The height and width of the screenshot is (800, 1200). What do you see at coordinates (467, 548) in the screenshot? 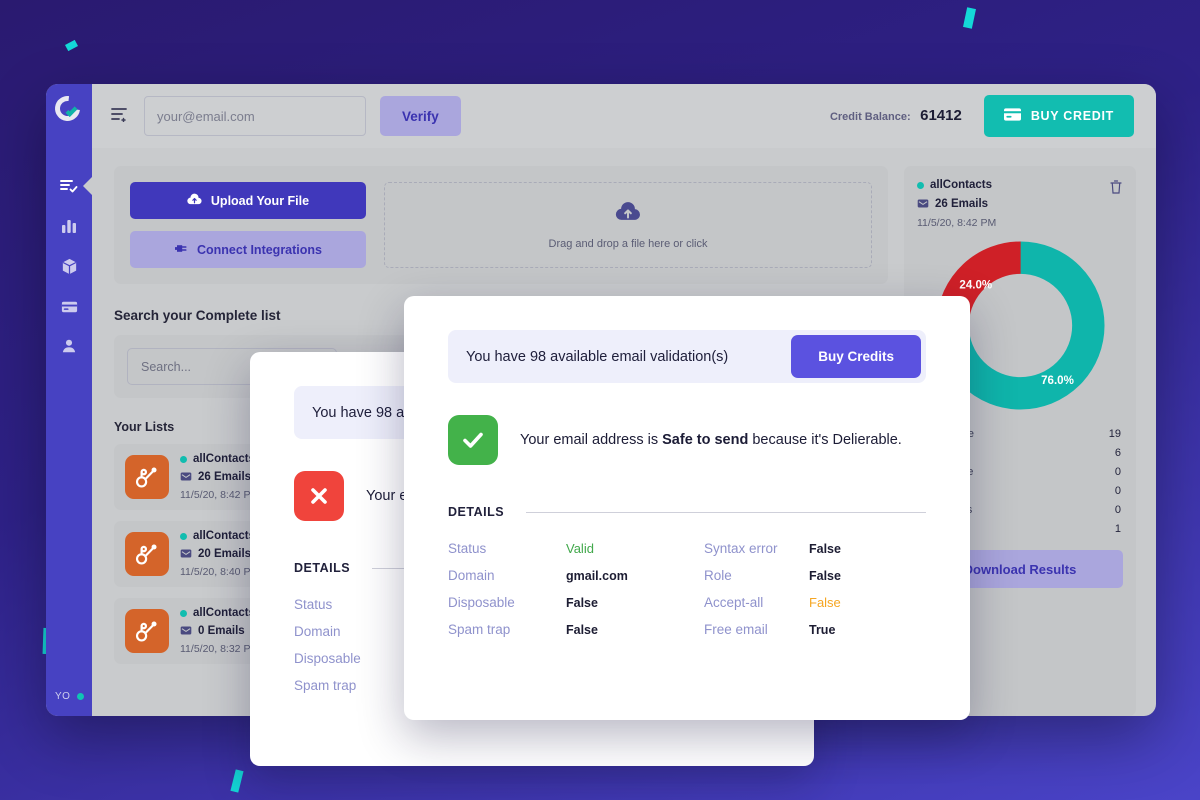
I see `detail-label-status: Status` at bounding box center [467, 548].